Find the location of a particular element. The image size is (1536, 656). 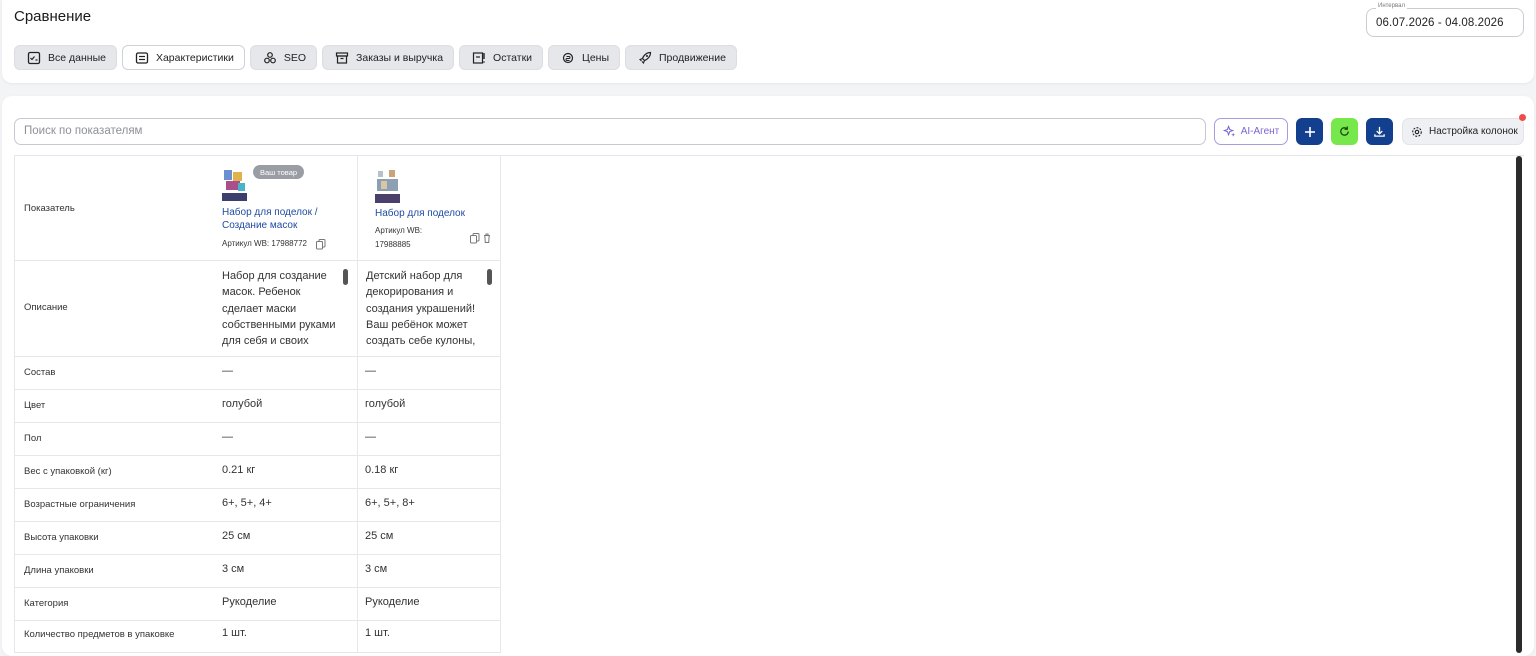

page-title: Сравнение is located at coordinates (53, 16).